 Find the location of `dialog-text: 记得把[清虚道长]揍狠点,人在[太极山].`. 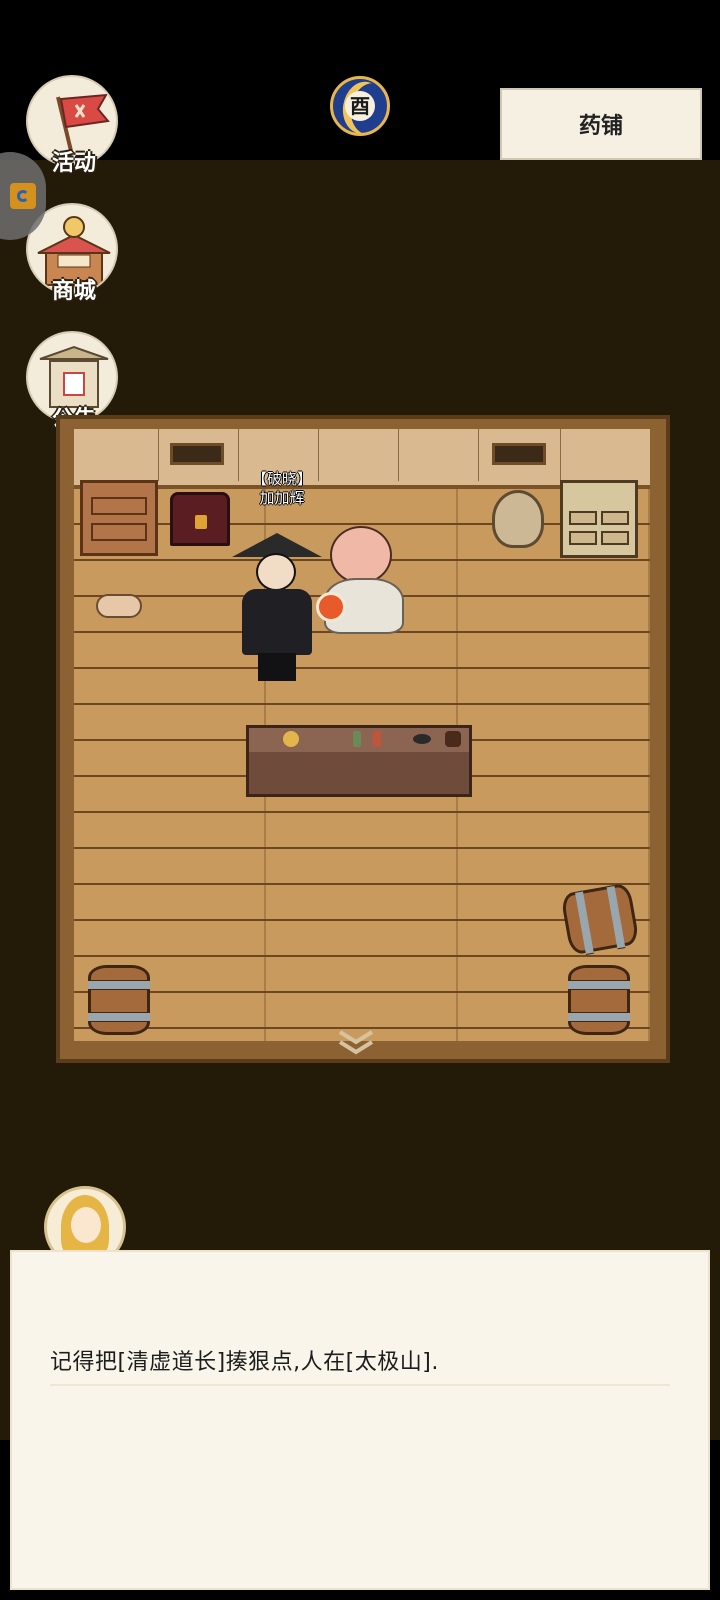

dialog-text: 记得把[清虚道长]揍狠点,人在[太极山]. is located at coordinates (244, 1362).